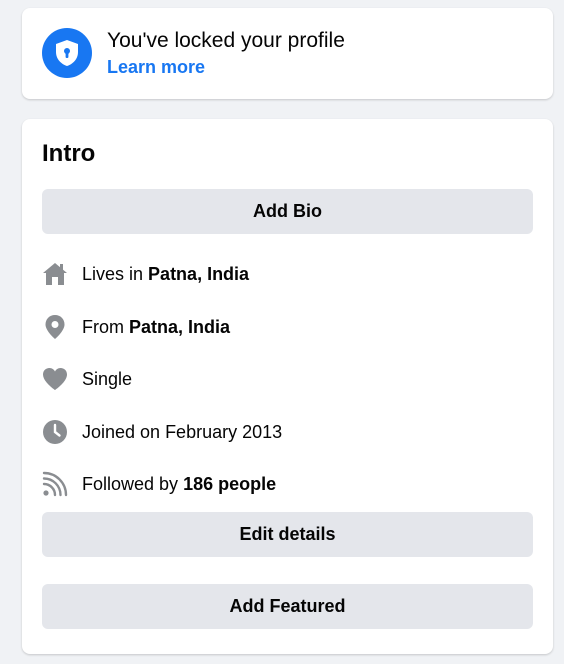 This screenshot has width=564, height=664. Describe the element at coordinates (115, 274) in the screenshot. I see `lives-prefix: Lives in` at that location.